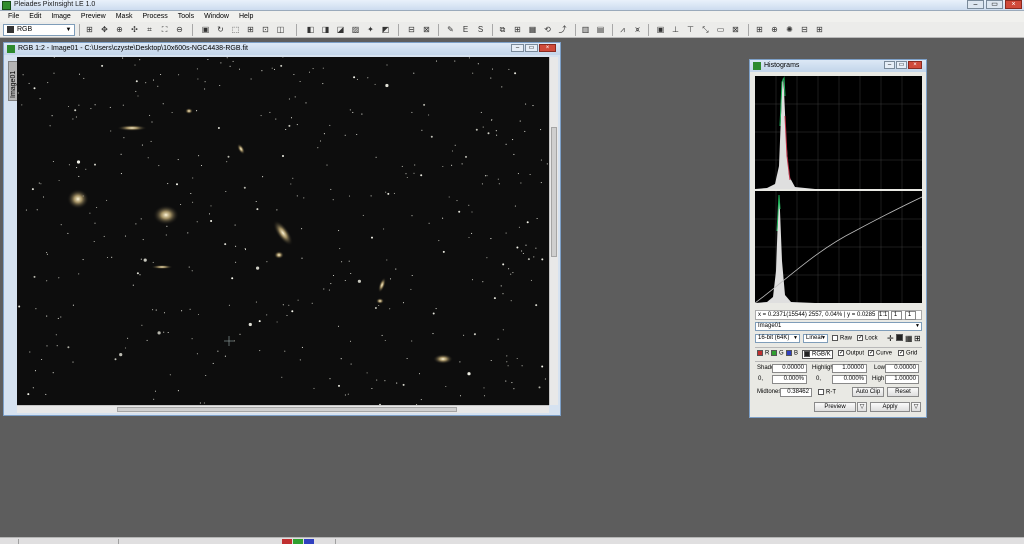 The width and height of the screenshot is (1024, 544). Describe the element at coordinates (287, 409) in the screenshot. I see `horizontal-scroll-thumb` at that location.